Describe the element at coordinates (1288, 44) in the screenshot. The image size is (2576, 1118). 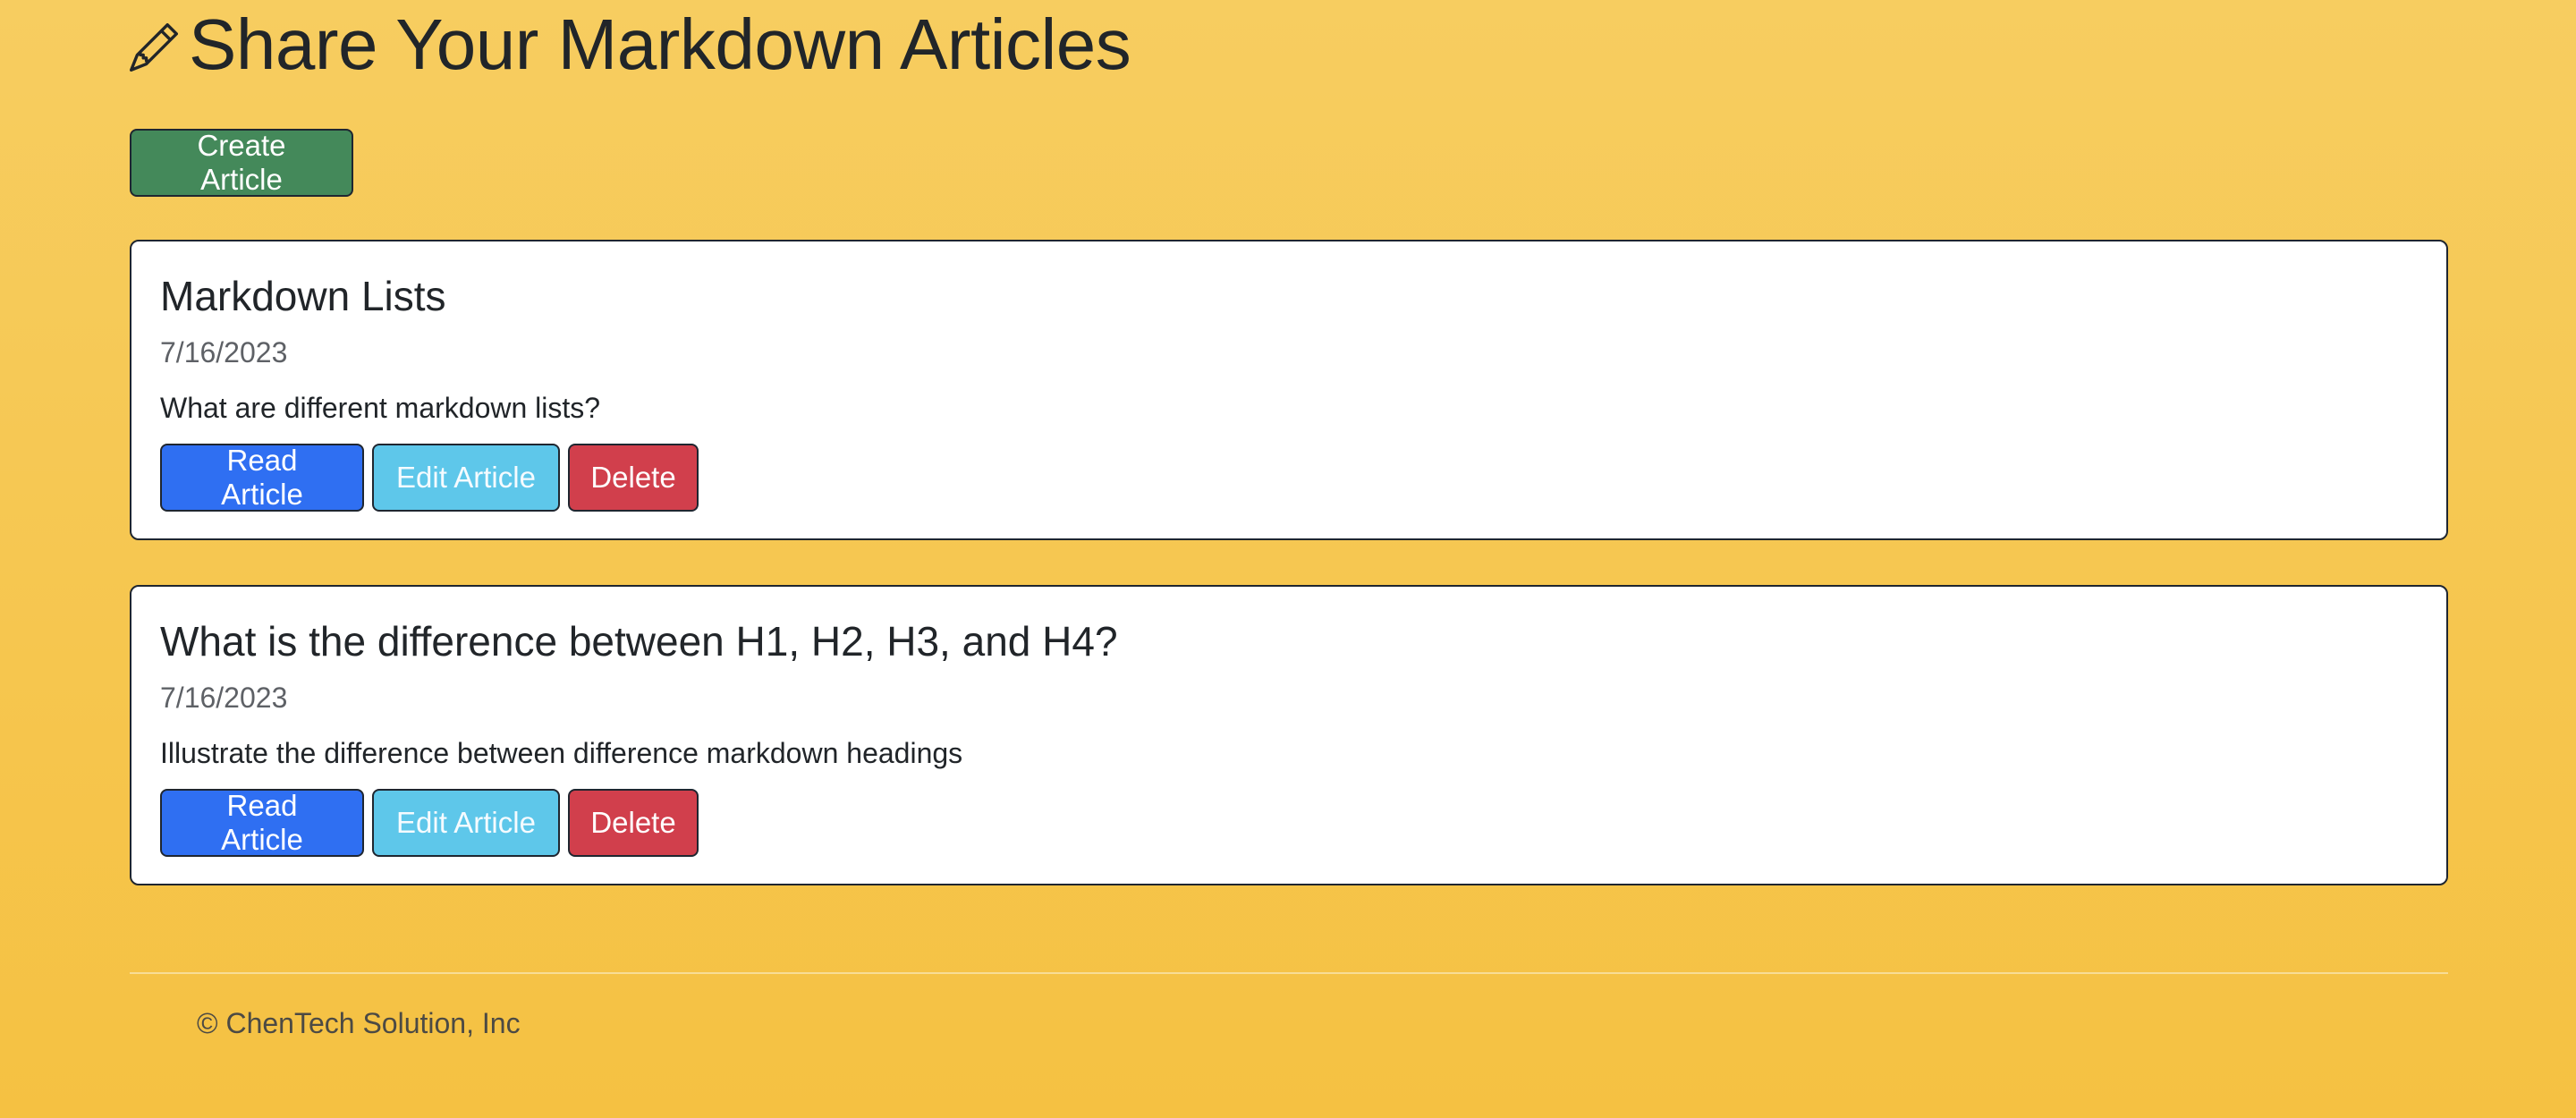
I see `page-header: Share Your Markdown Articles` at that location.